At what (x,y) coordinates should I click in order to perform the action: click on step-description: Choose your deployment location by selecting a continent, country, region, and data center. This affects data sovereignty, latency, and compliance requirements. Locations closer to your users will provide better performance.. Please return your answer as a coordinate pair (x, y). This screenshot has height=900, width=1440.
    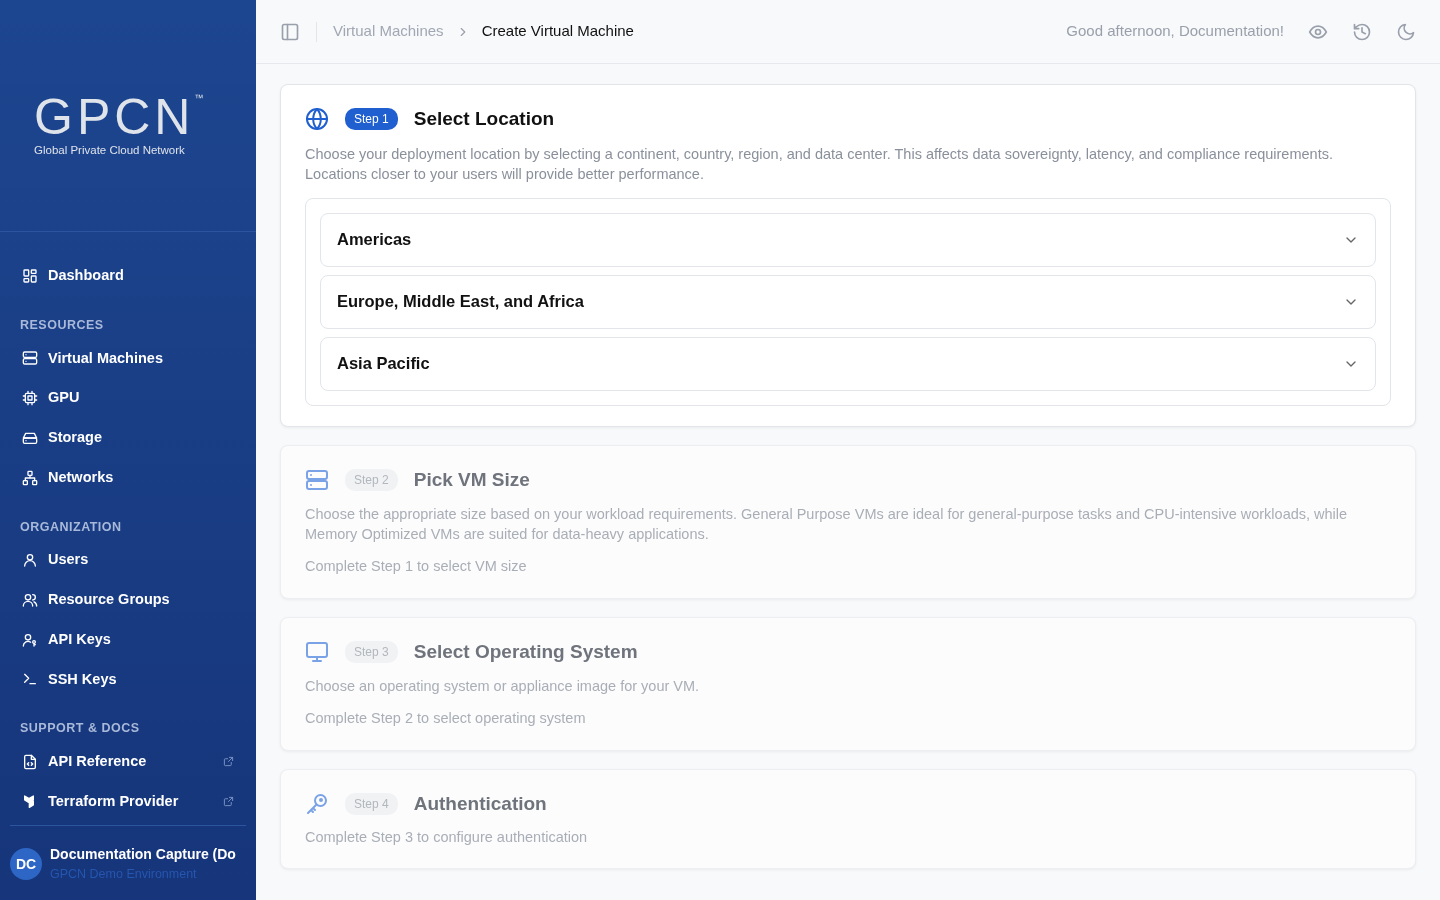
    Looking at the image, I should click on (819, 164).